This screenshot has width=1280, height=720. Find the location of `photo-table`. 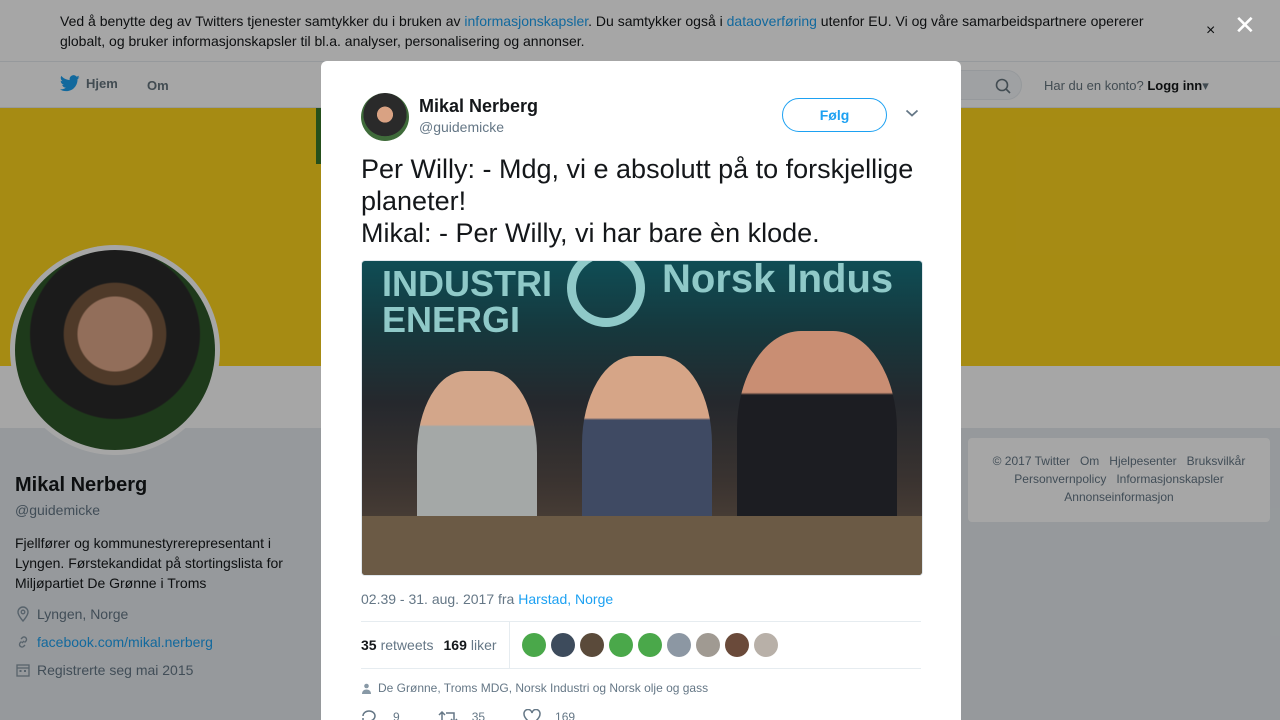

photo-table is located at coordinates (642, 545).